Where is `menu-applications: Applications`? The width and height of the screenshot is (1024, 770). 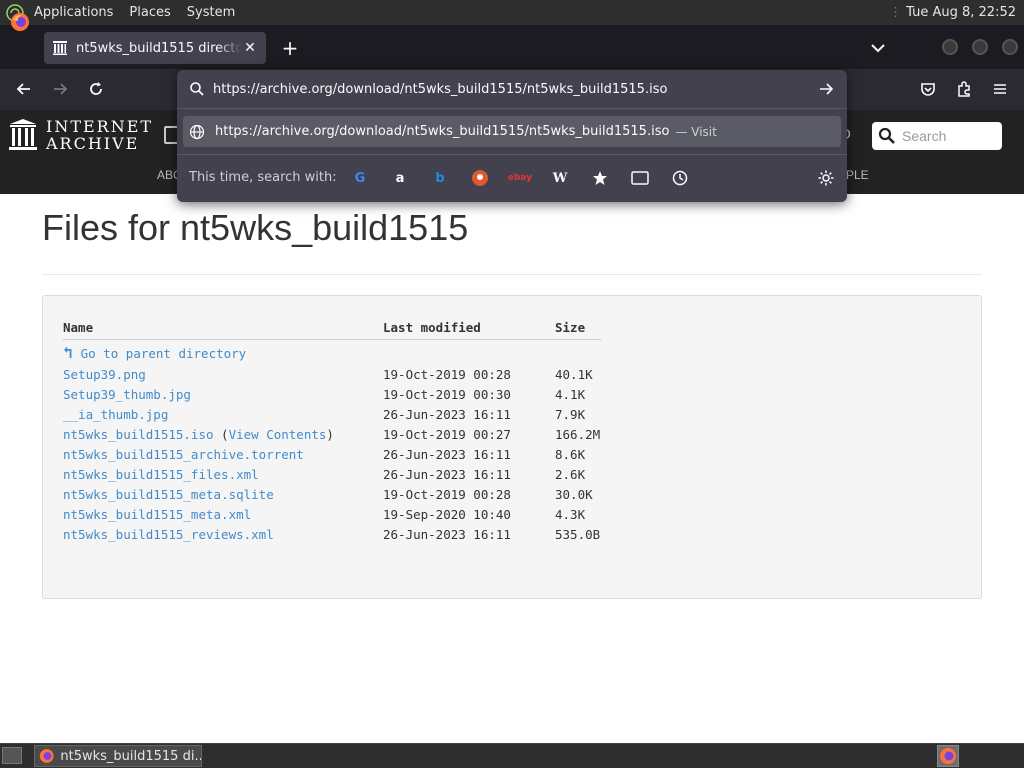 menu-applications: Applications is located at coordinates (73, 12).